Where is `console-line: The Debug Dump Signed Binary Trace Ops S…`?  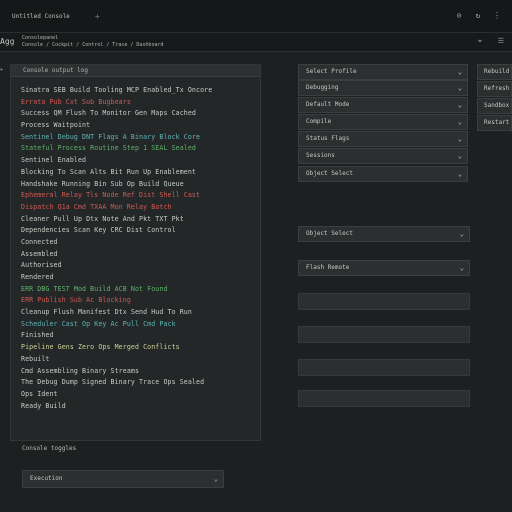 console-line: The Debug Dump Signed Binary Trace Ops S… is located at coordinates (113, 382).